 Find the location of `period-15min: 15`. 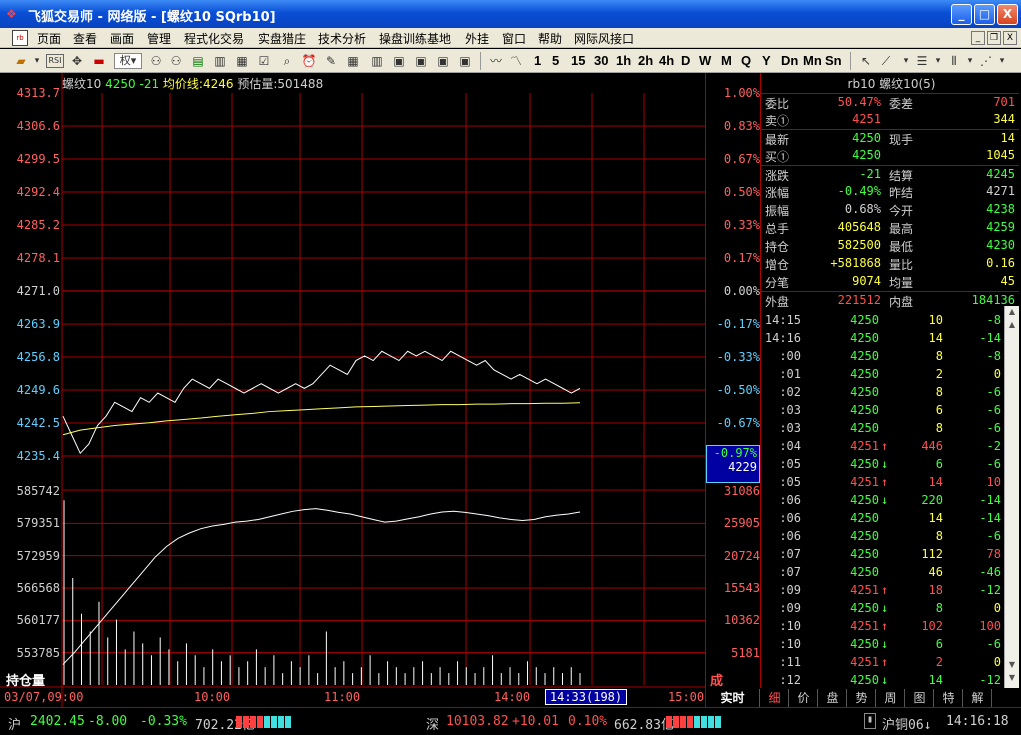

period-15min: 15 is located at coordinates (578, 60).